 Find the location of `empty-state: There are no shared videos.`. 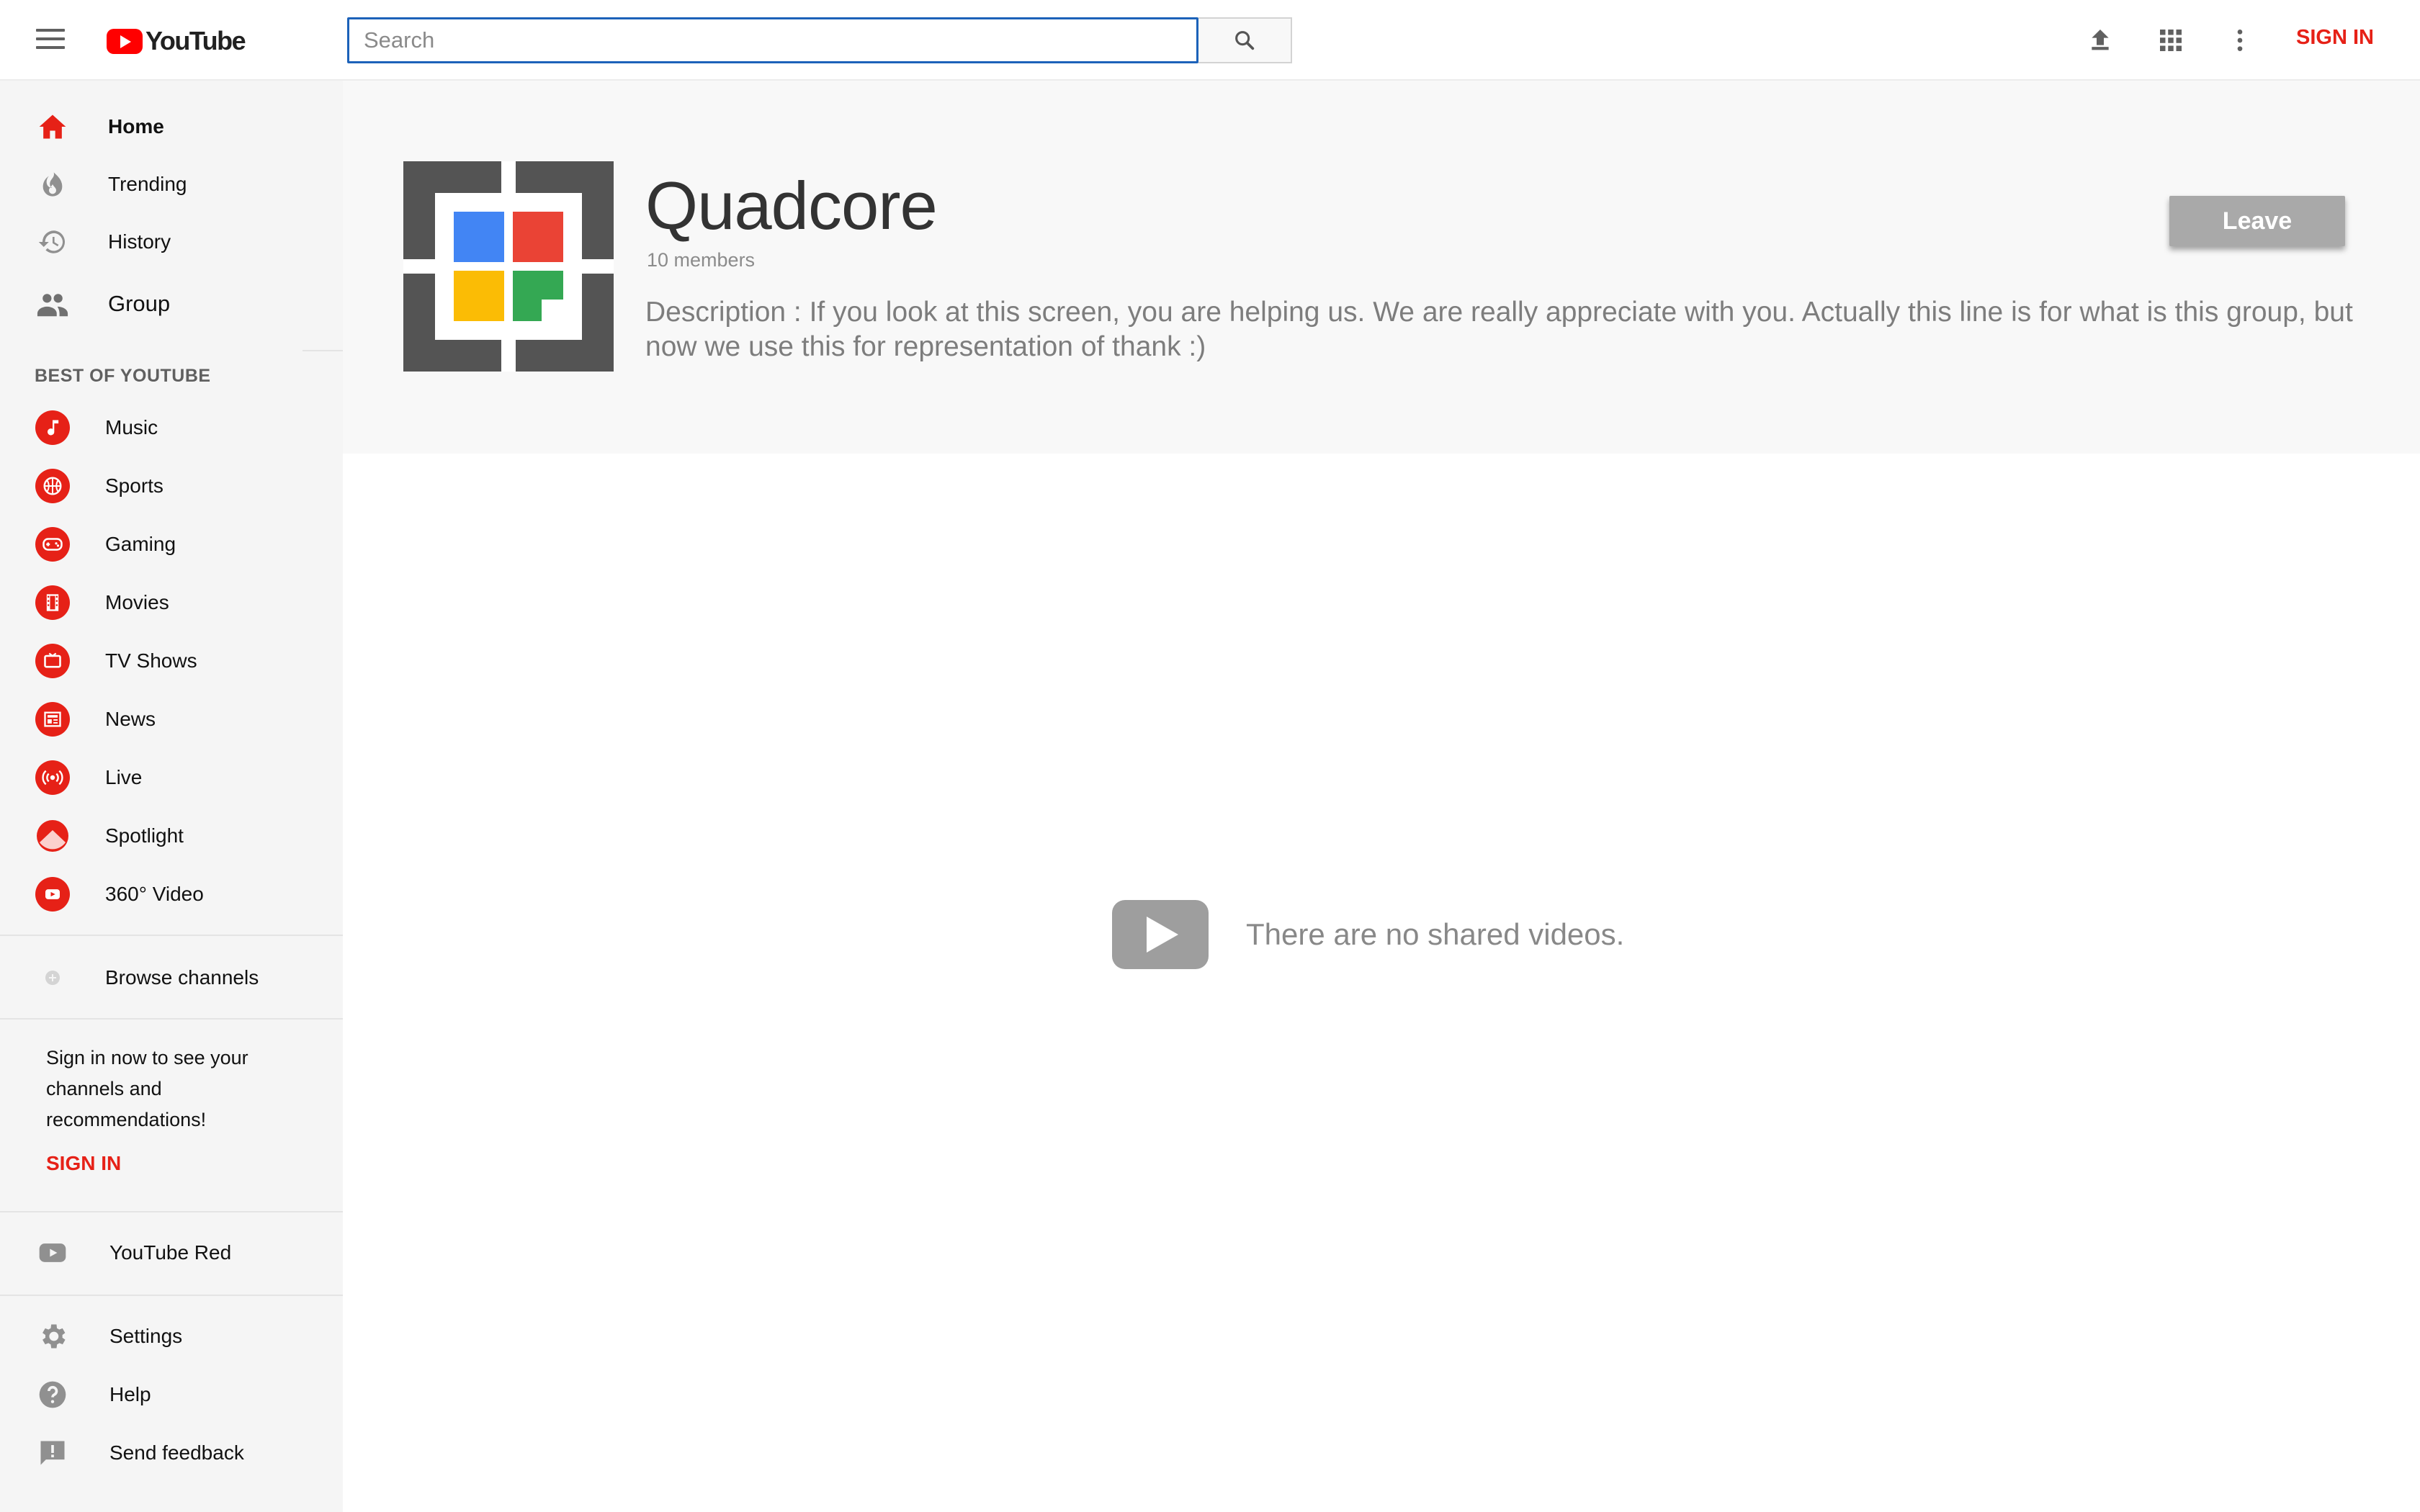

empty-state: There are no shared videos. is located at coordinates (1368, 934).